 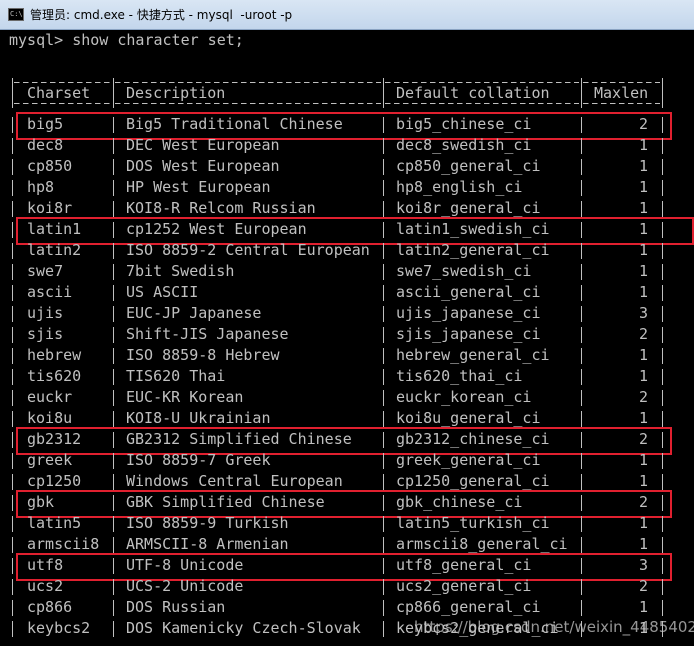 I want to click on cell-collation: gbk_chinese_ci, so click(x=459, y=502).